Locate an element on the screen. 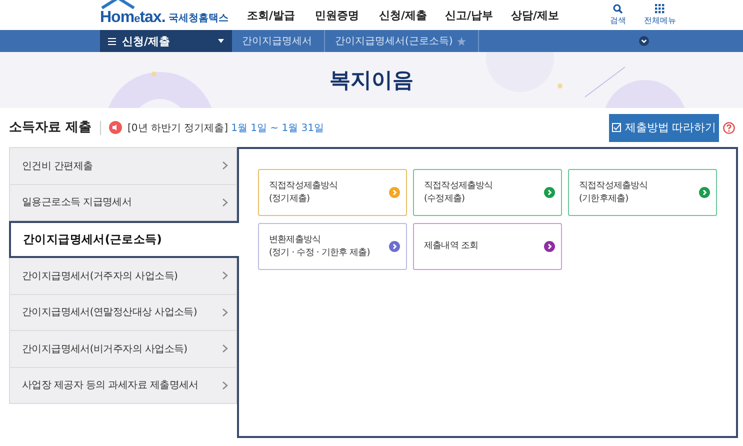 The width and height of the screenshot is (743, 446). guide-button: 제출방법 따라하기 is located at coordinates (664, 128).